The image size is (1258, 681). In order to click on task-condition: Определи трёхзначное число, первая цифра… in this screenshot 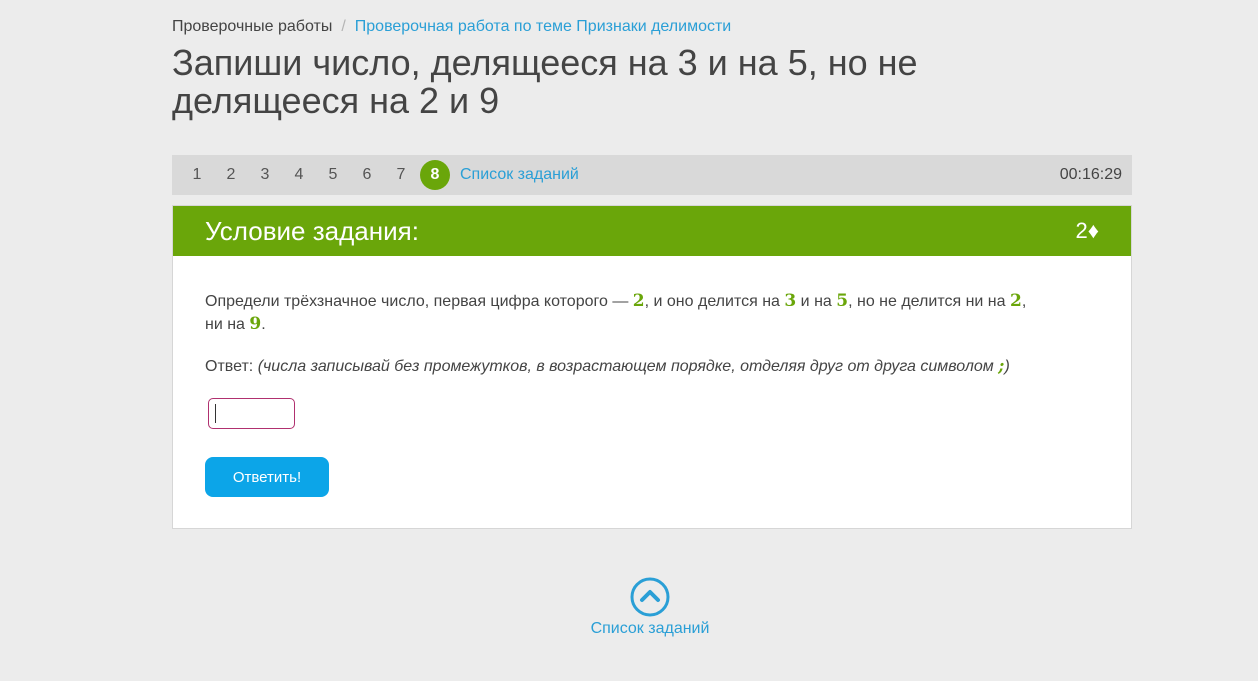, I will do `click(645, 313)`.